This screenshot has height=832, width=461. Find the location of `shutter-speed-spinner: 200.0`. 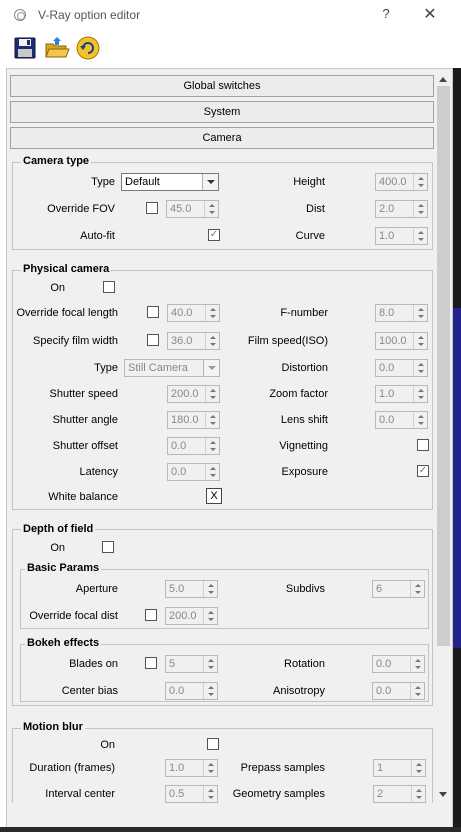

shutter-speed-spinner: 200.0 is located at coordinates (193, 394).